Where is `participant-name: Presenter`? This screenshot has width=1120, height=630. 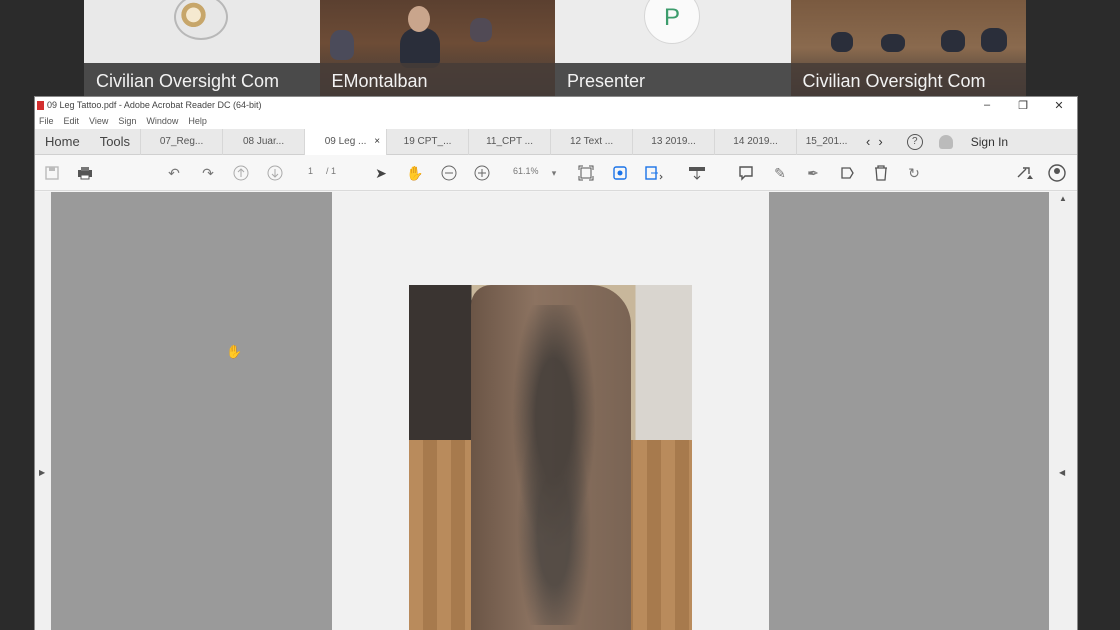
participant-name: Presenter is located at coordinates (606, 81).